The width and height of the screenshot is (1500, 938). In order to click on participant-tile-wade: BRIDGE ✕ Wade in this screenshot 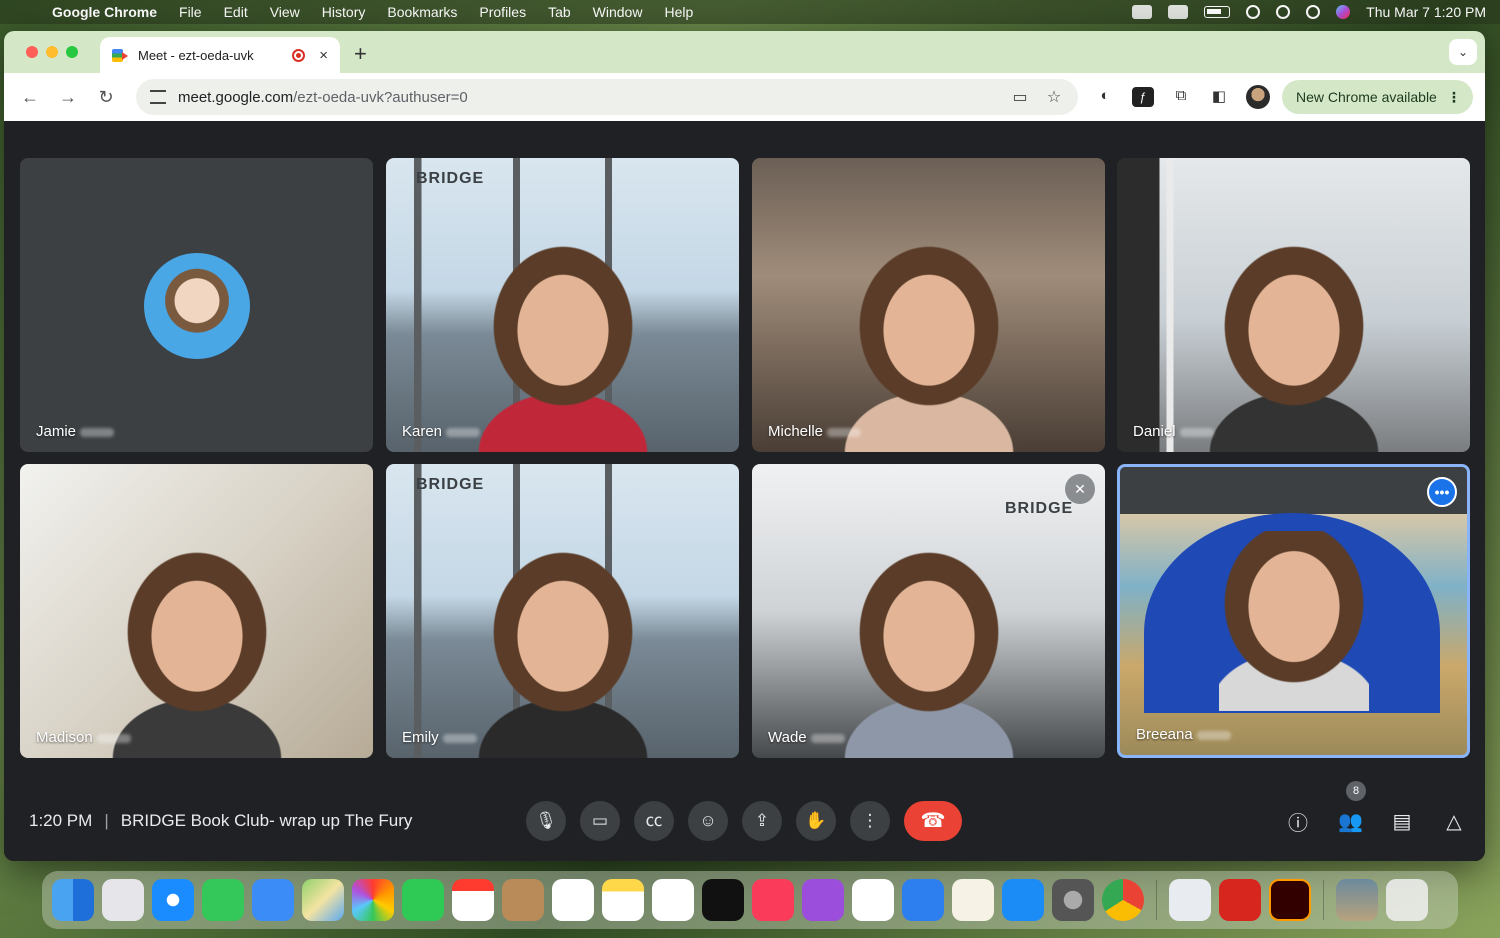, I will do `click(928, 611)`.